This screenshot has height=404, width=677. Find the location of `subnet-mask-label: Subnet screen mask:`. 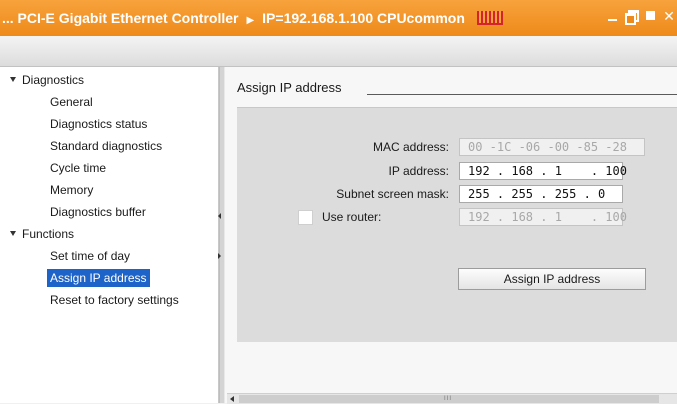

subnet-mask-label: Subnet screen mask: is located at coordinates (392, 194).